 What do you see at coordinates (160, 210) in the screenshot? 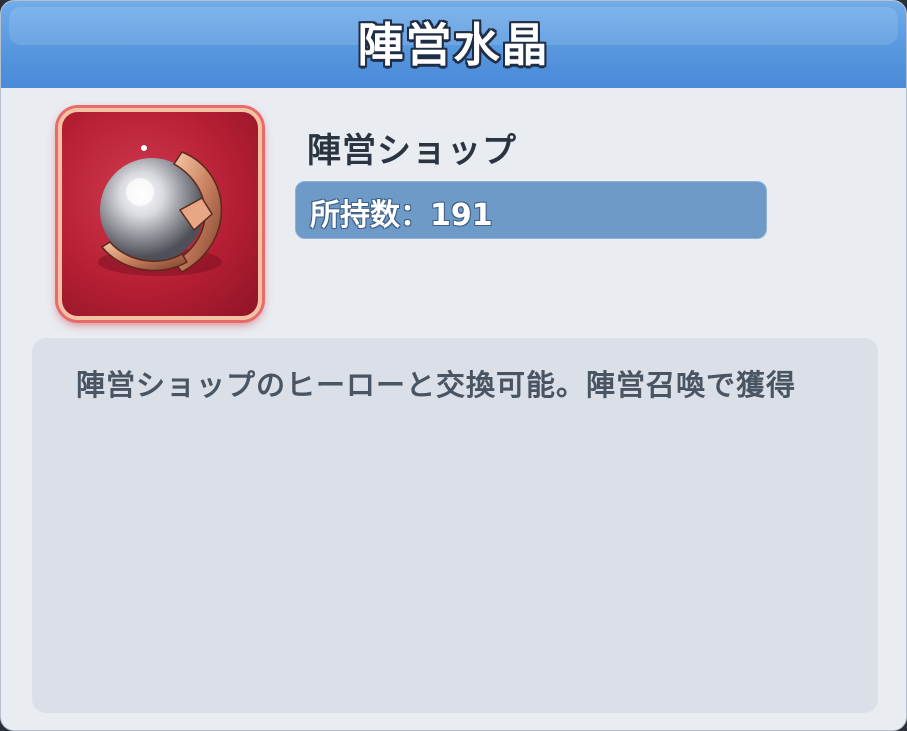
I see `crystal-orb-graphic` at bounding box center [160, 210].